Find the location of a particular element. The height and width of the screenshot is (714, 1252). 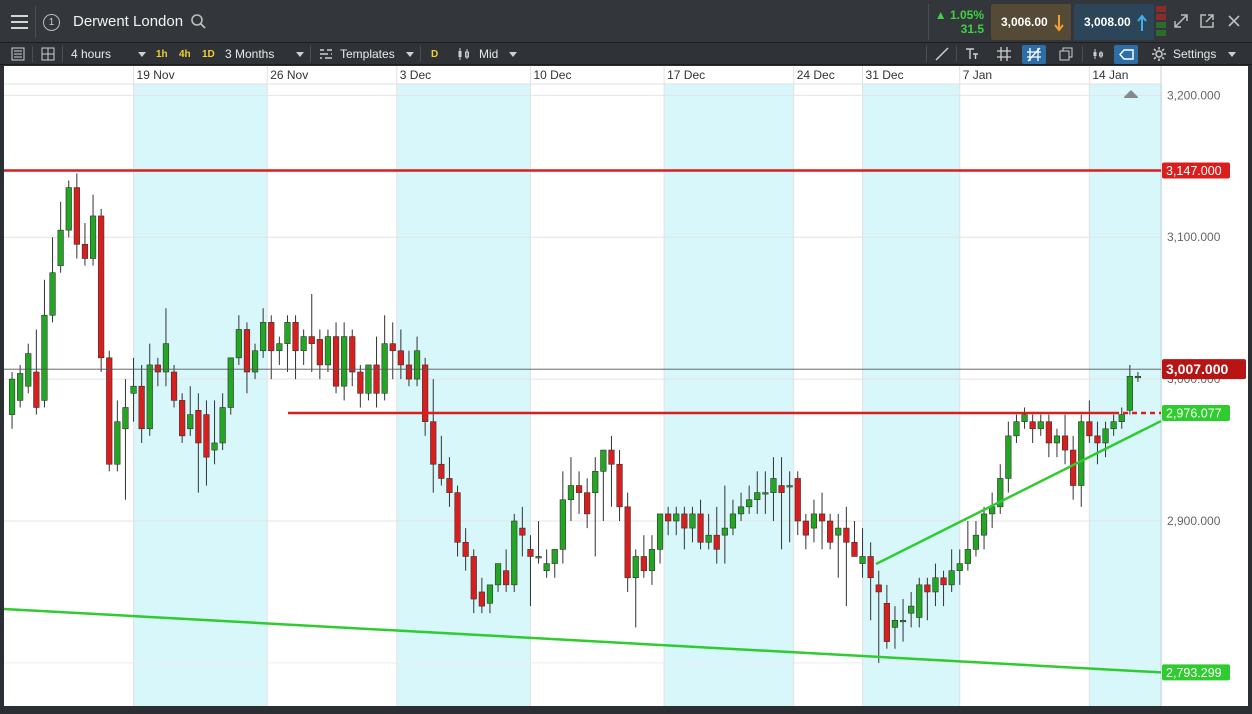

copy-icon is located at coordinates (1066, 54).